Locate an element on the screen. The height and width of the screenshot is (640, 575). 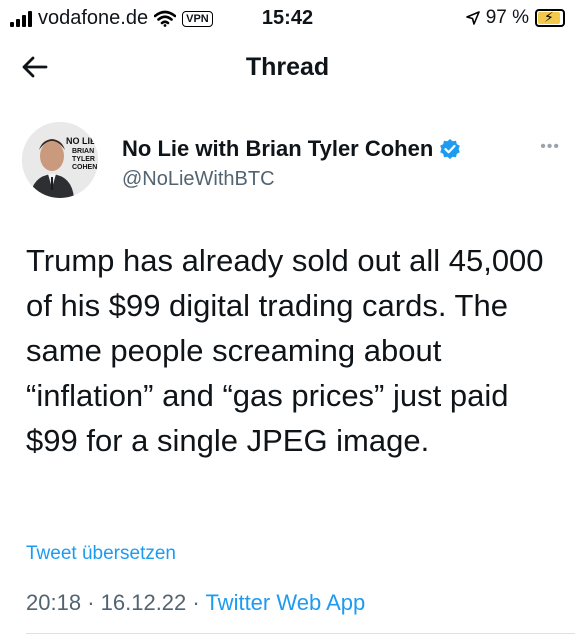
battery-percent: 97 % is located at coordinates (507, 17).